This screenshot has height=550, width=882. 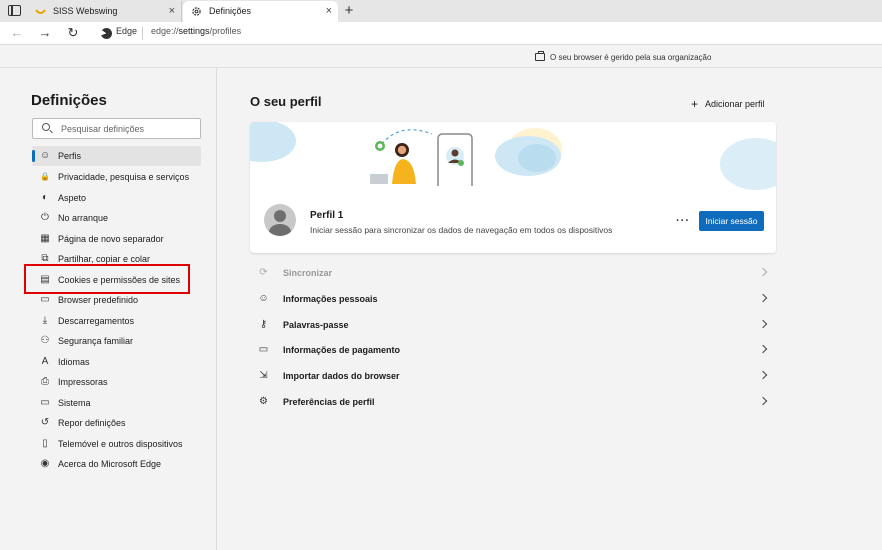 I want to click on highlight-box, so click(x=107, y=279).